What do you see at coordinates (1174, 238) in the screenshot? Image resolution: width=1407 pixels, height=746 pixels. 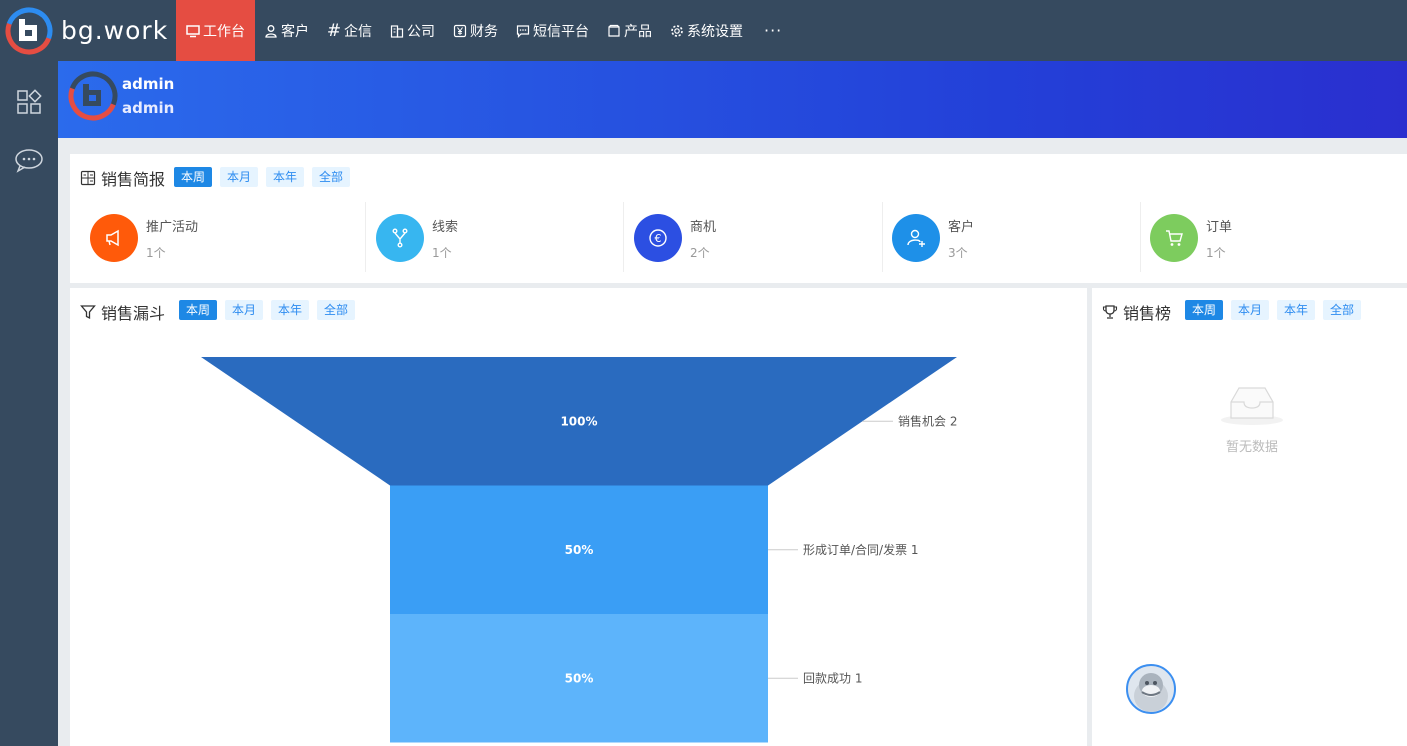 I see `cart-icon` at bounding box center [1174, 238].